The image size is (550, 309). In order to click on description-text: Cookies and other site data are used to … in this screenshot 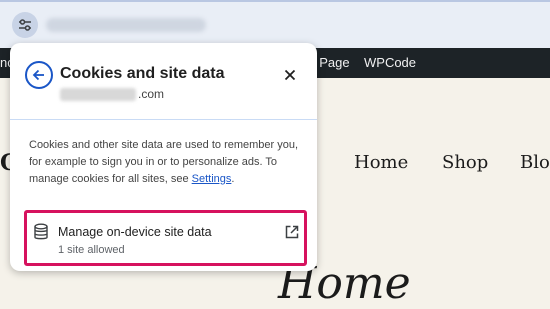, I will do `click(164, 162)`.